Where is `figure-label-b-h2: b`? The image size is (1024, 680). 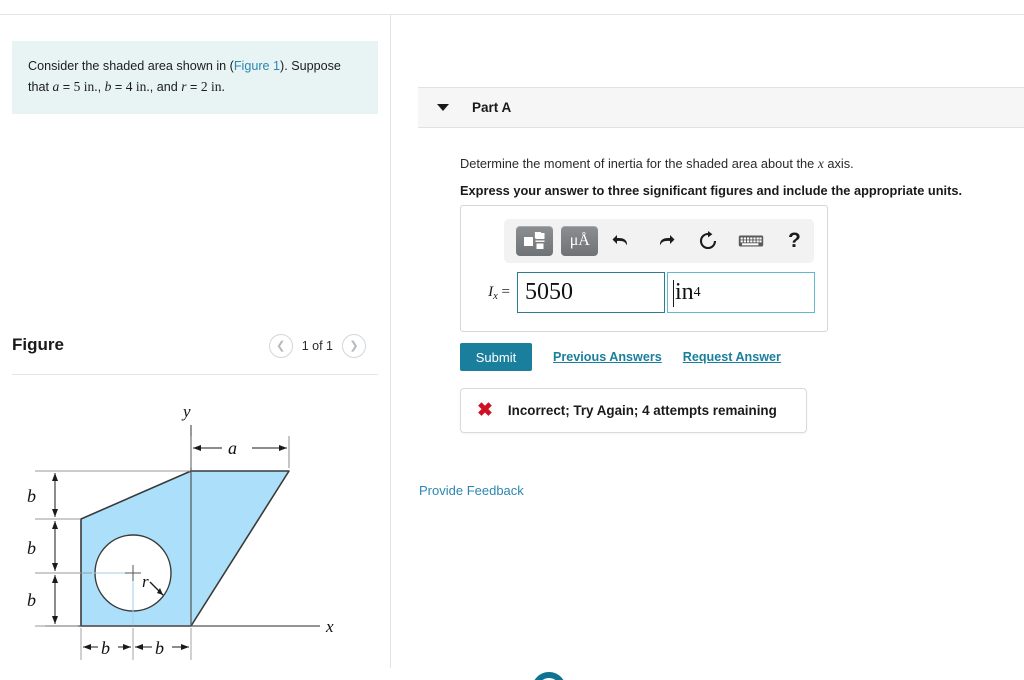 figure-label-b-h2: b is located at coordinates (159, 648).